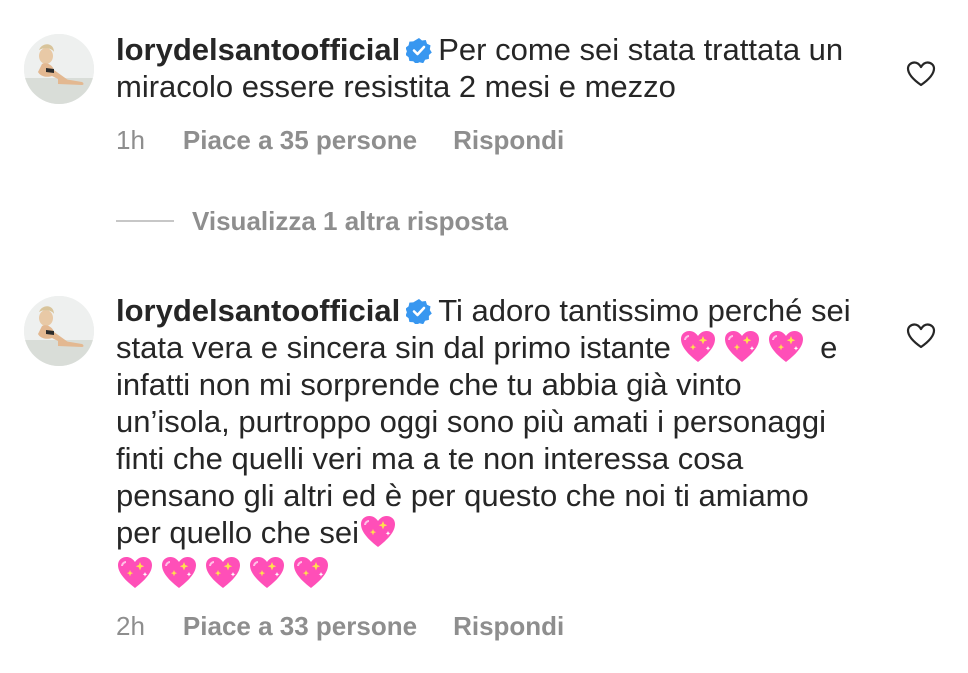 The height and width of the screenshot is (673, 968). Describe the element at coordinates (300, 140) in the screenshot. I see `likes-count: Piace a 35 persone` at that location.